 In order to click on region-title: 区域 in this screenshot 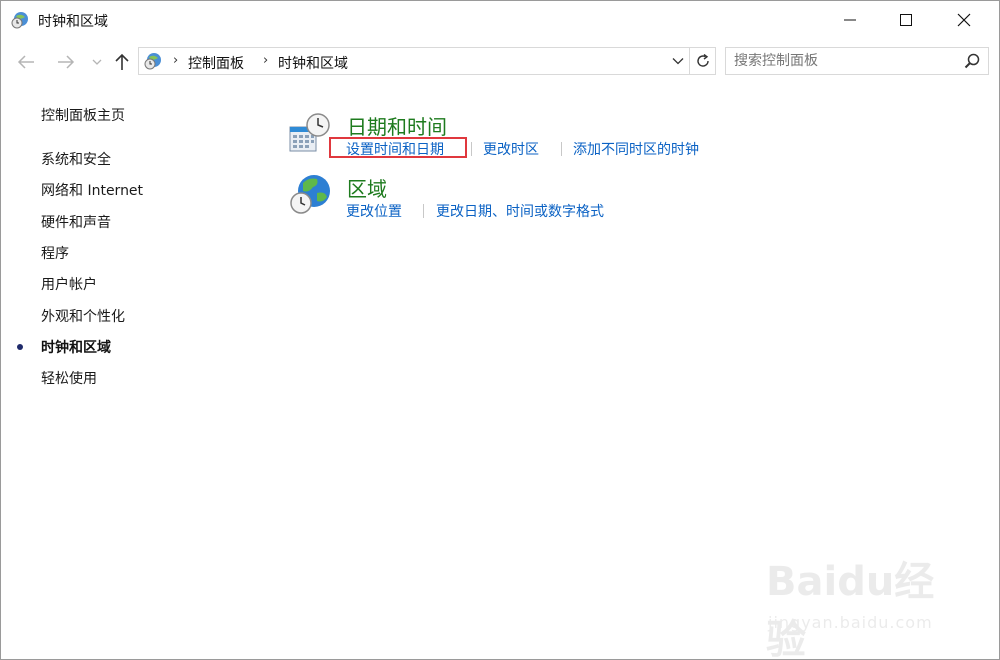, I will do `click(367, 187)`.